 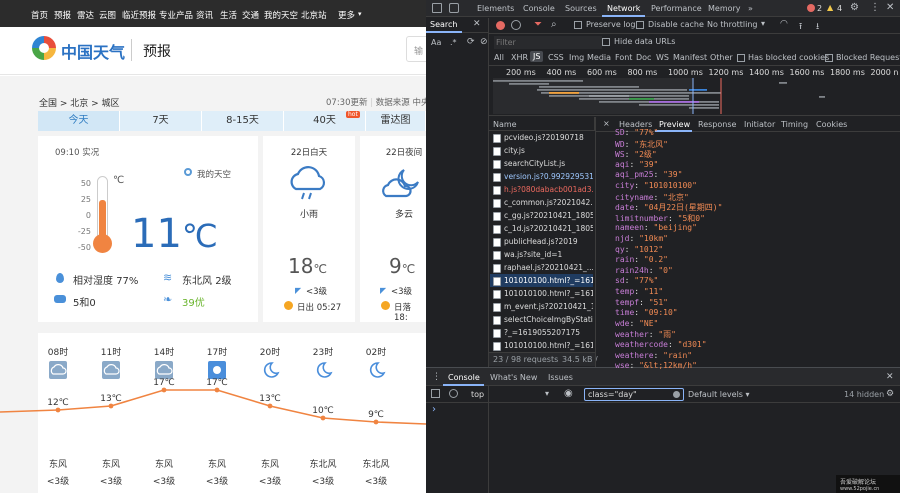 I want to click on logo-icon, so click(x=44, y=48).